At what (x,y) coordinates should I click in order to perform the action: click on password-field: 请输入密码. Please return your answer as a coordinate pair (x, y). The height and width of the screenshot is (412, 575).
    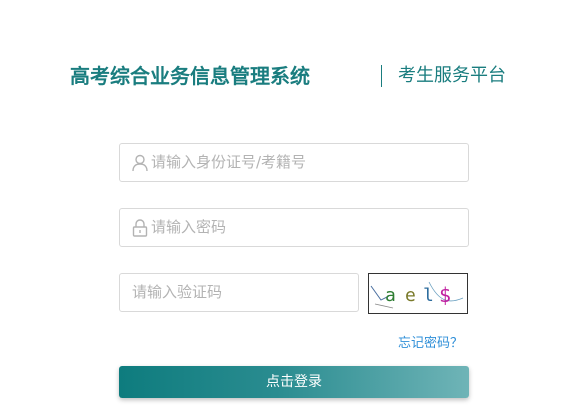
    Looking at the image, I should click on (294, 227).